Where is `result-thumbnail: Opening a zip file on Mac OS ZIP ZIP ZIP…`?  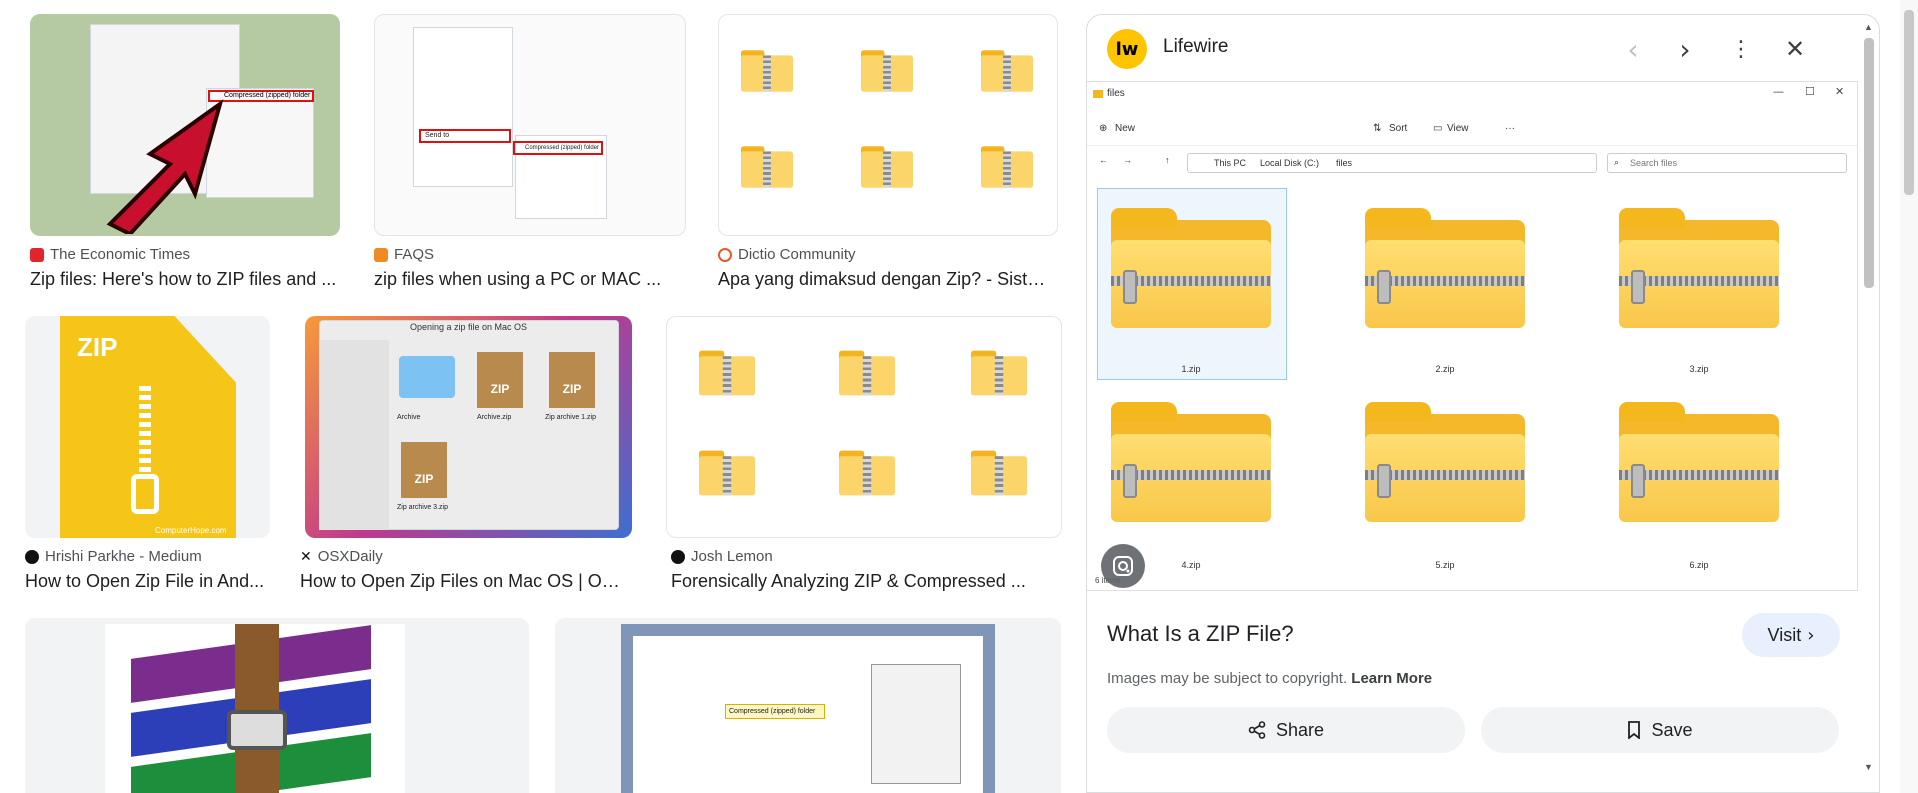
result-thumbnail: Opening a zip file on Mac OS ZIP ZIP ZIP… is located at coordinates (468, 427).